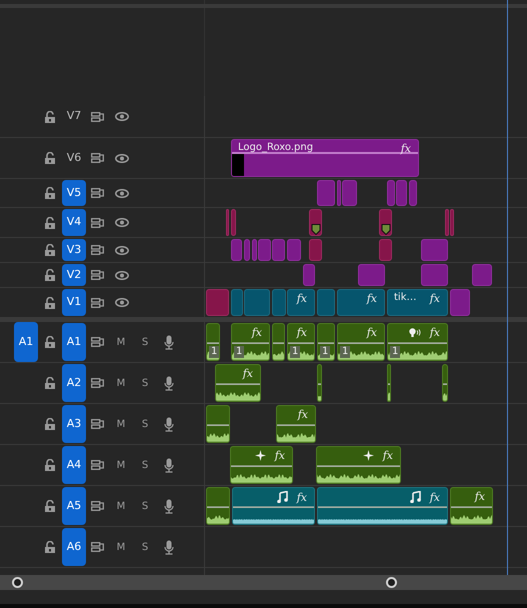  I want to click on track-target-toggle: V1, so click(74, 302).